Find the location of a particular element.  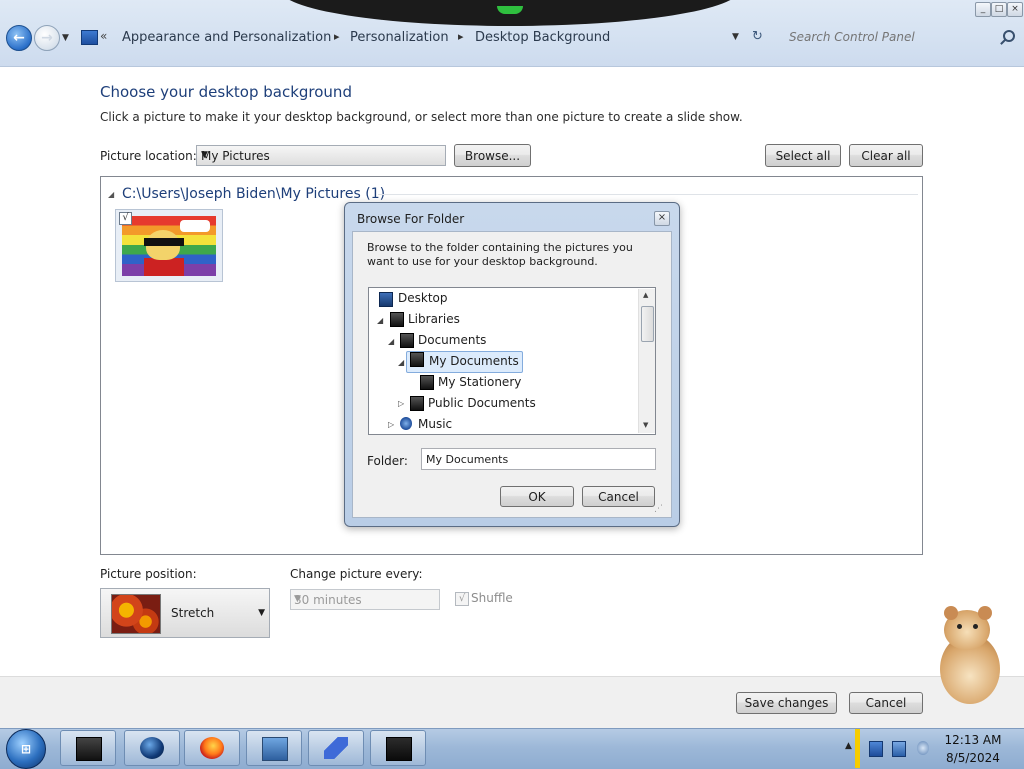

breadcrumb-personalization: Personalization is located at coordinates (399, 37).